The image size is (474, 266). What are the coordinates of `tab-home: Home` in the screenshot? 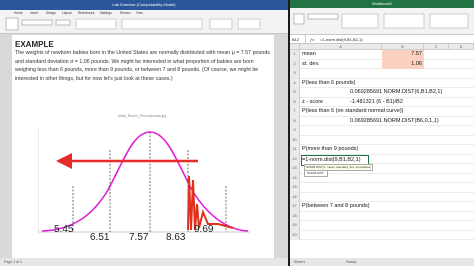 It's located at (18, 13).